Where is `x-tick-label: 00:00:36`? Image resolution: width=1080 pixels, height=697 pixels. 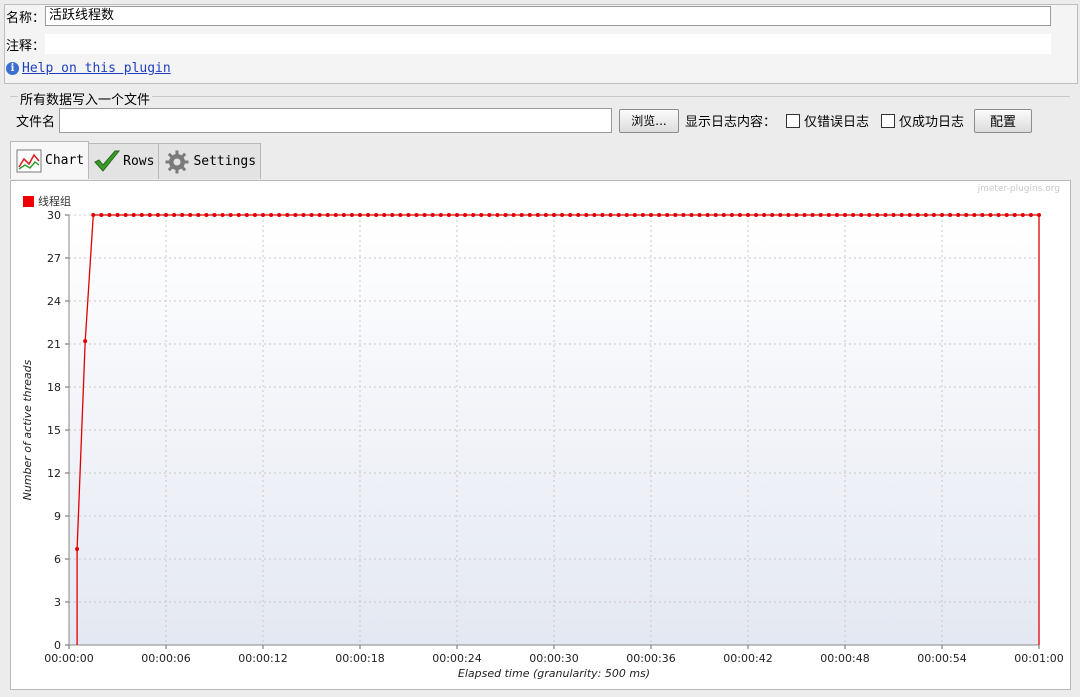
x-tick-label: 00:00:36 is located at coordinates (650, 658).